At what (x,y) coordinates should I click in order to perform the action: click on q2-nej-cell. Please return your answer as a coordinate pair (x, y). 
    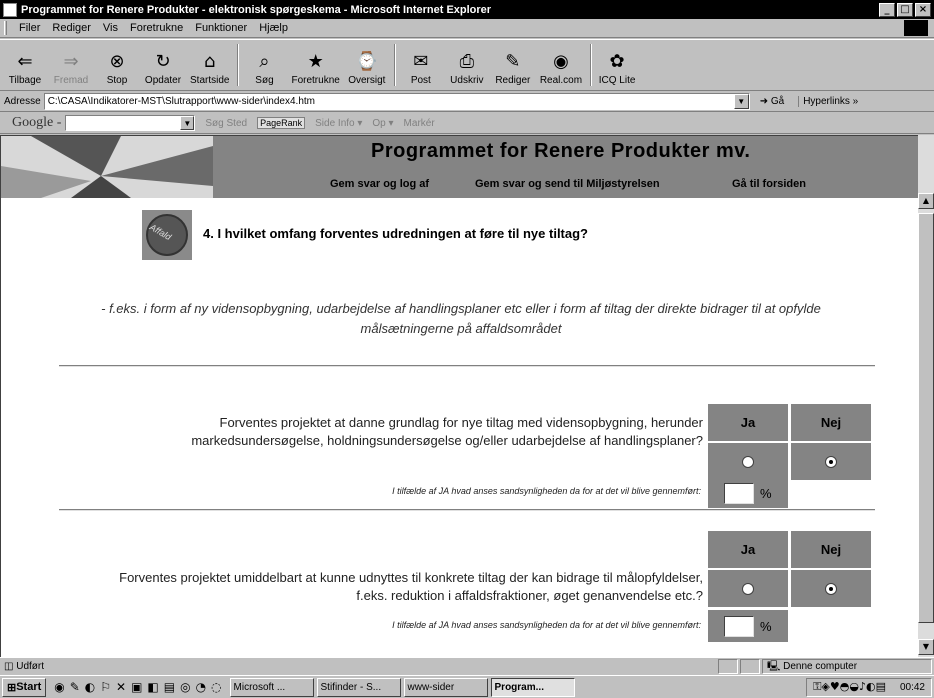
    Looking at the image, I should click on (831, 588).